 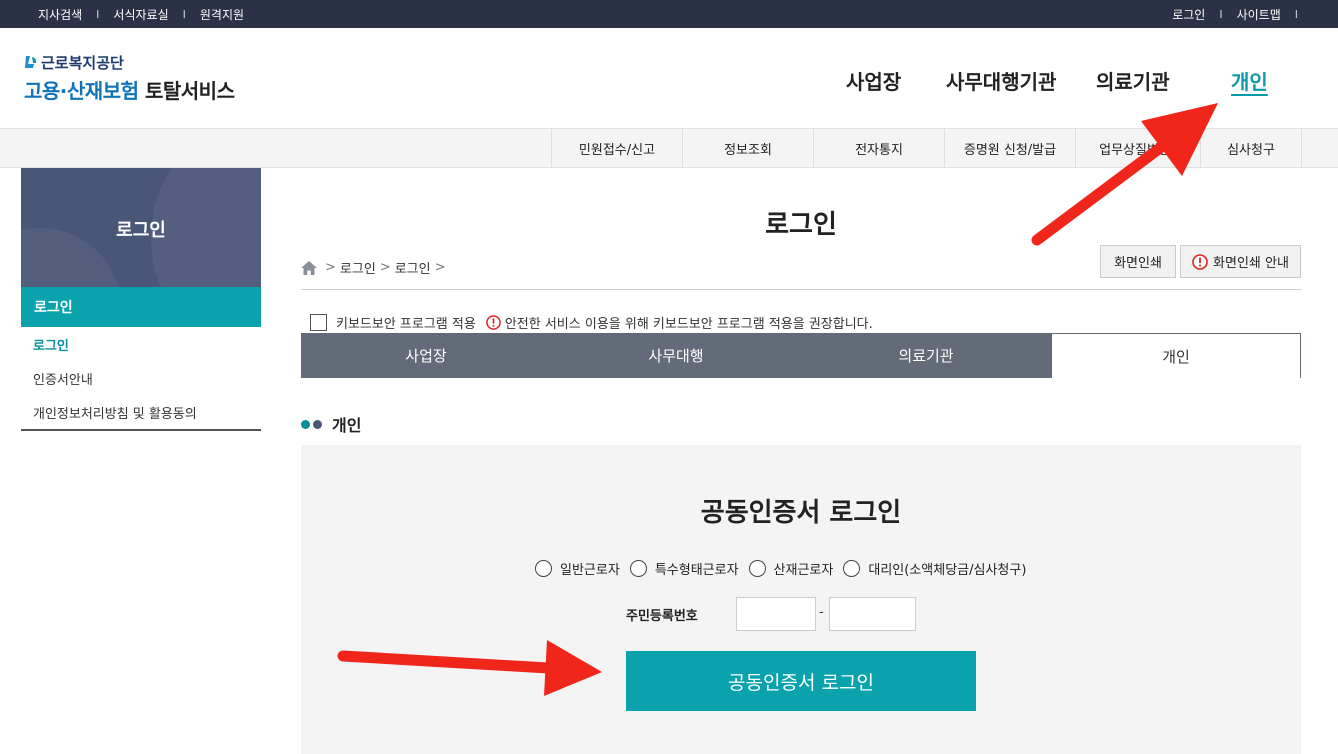 I want to click on resident-number-label: 주민등록번호, so click(x=662, y=616).